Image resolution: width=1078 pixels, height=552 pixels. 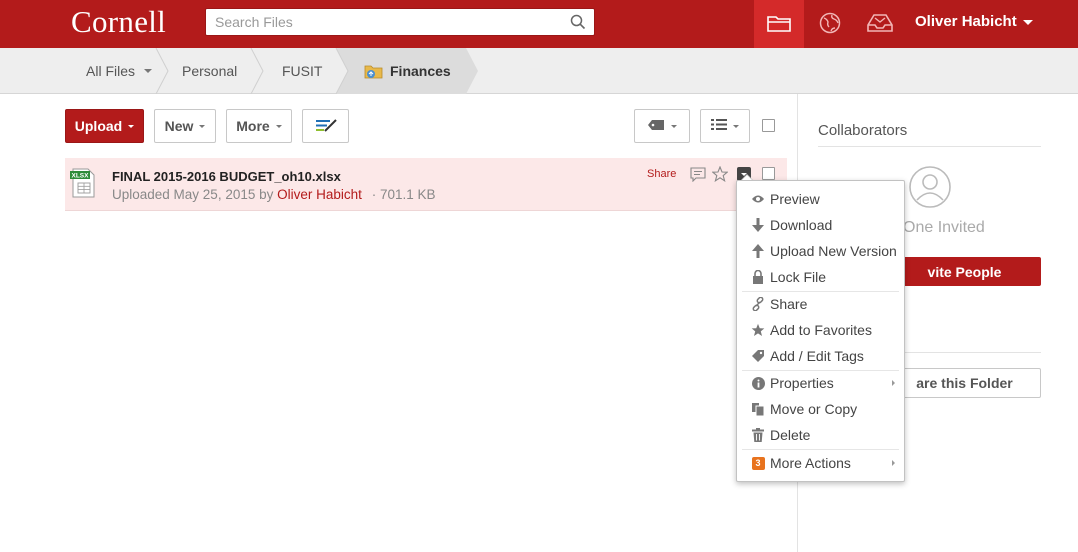 I want to click on select-all-checkbox, so click(x=768, y=125).